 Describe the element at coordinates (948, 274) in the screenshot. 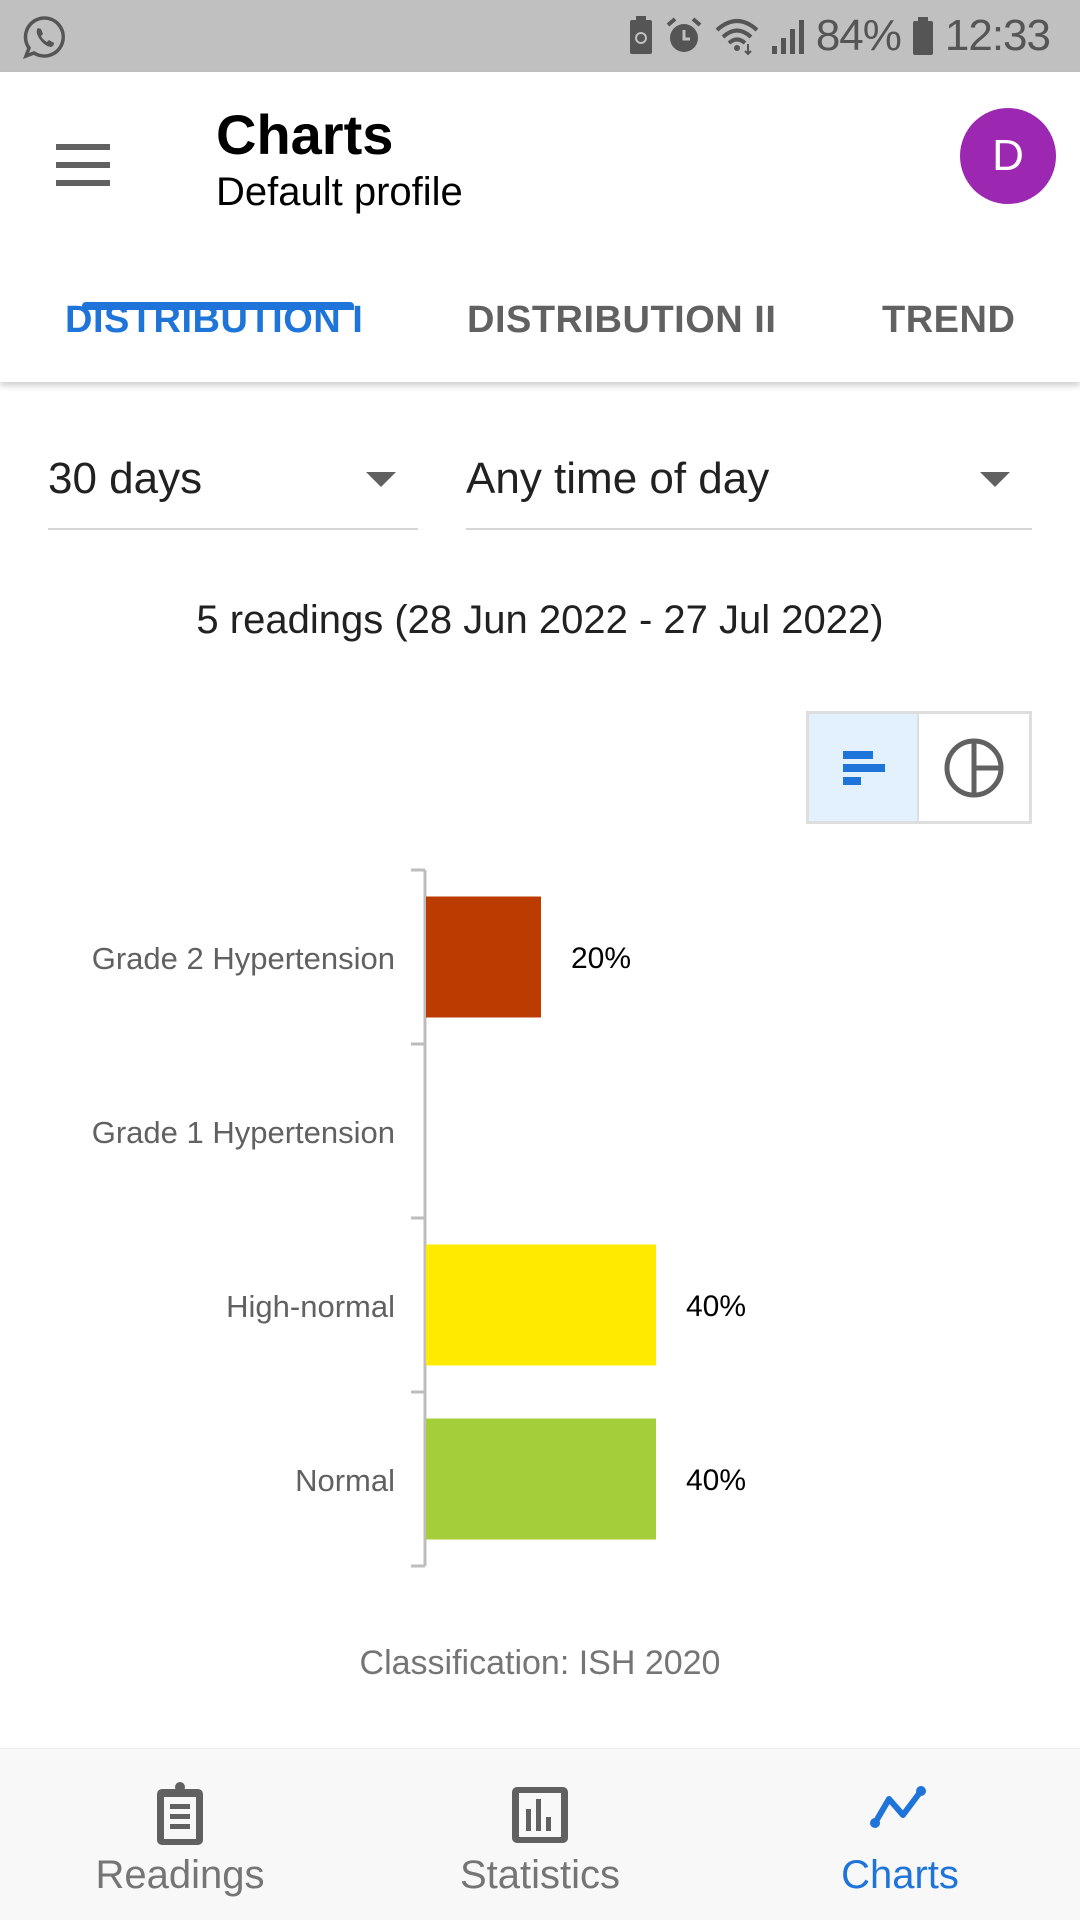

I see `tab-trend: TREND` at that location.